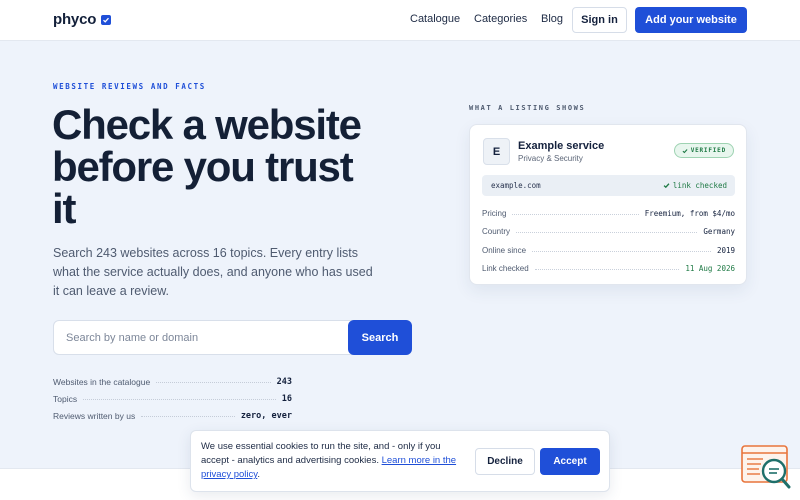 This screenshot has height=500, width=800. I want to click on listing-category: Privacy & Security, so click(550, 158).